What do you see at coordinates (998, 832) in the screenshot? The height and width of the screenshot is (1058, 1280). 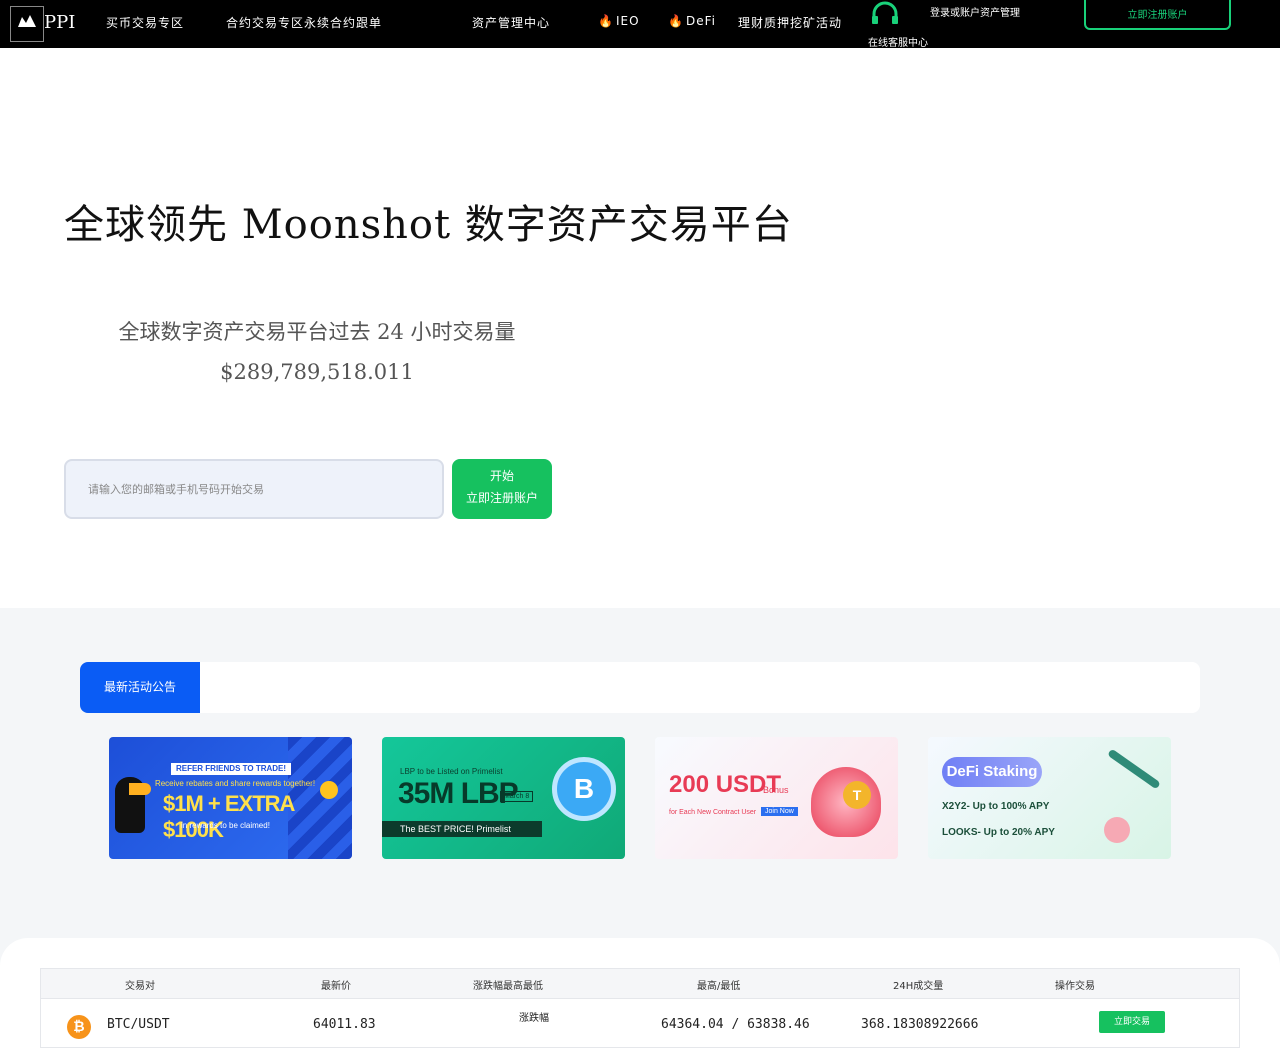 I see `banner-line-2: LOOKS- Up to 20% APY` at bounding box center [998, 832].